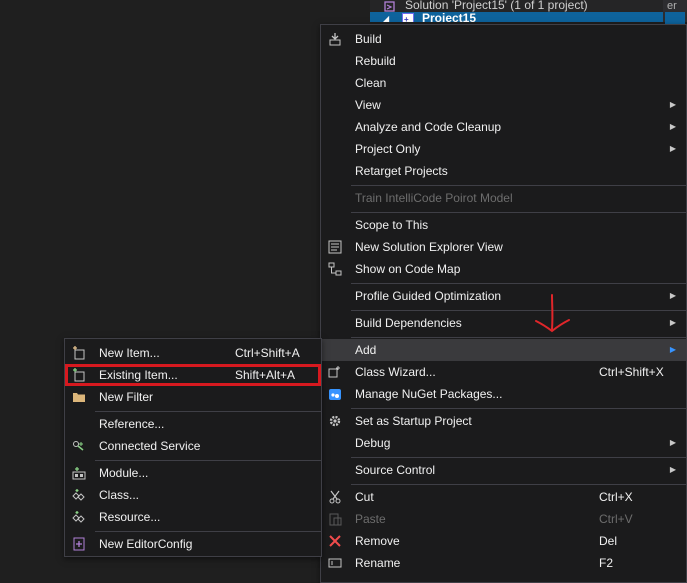 The image size is (687, 583). What do you see at coordinates (434, 198) in the screenshot?
I see `menu-item-train-intellicode: Train IntelliCode Poirot Model` at bounding box center [434, 198].